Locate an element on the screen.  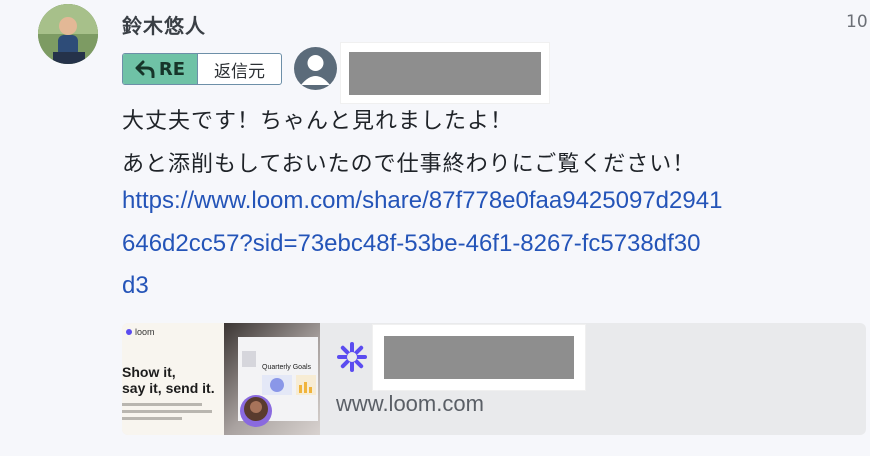
preview-domain: www.loom.com is located at coordinates (410, 403).